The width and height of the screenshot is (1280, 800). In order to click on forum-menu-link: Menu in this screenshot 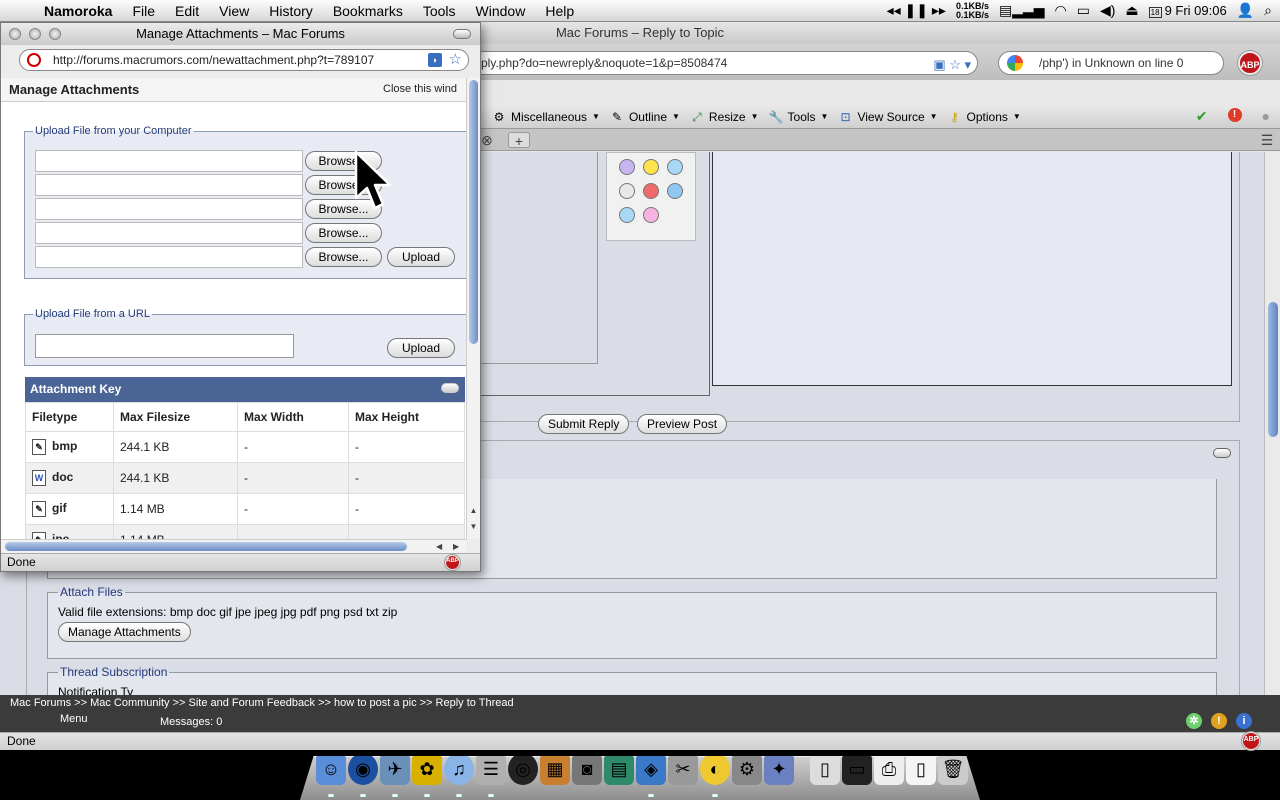, I will do `click(74, 719)`.